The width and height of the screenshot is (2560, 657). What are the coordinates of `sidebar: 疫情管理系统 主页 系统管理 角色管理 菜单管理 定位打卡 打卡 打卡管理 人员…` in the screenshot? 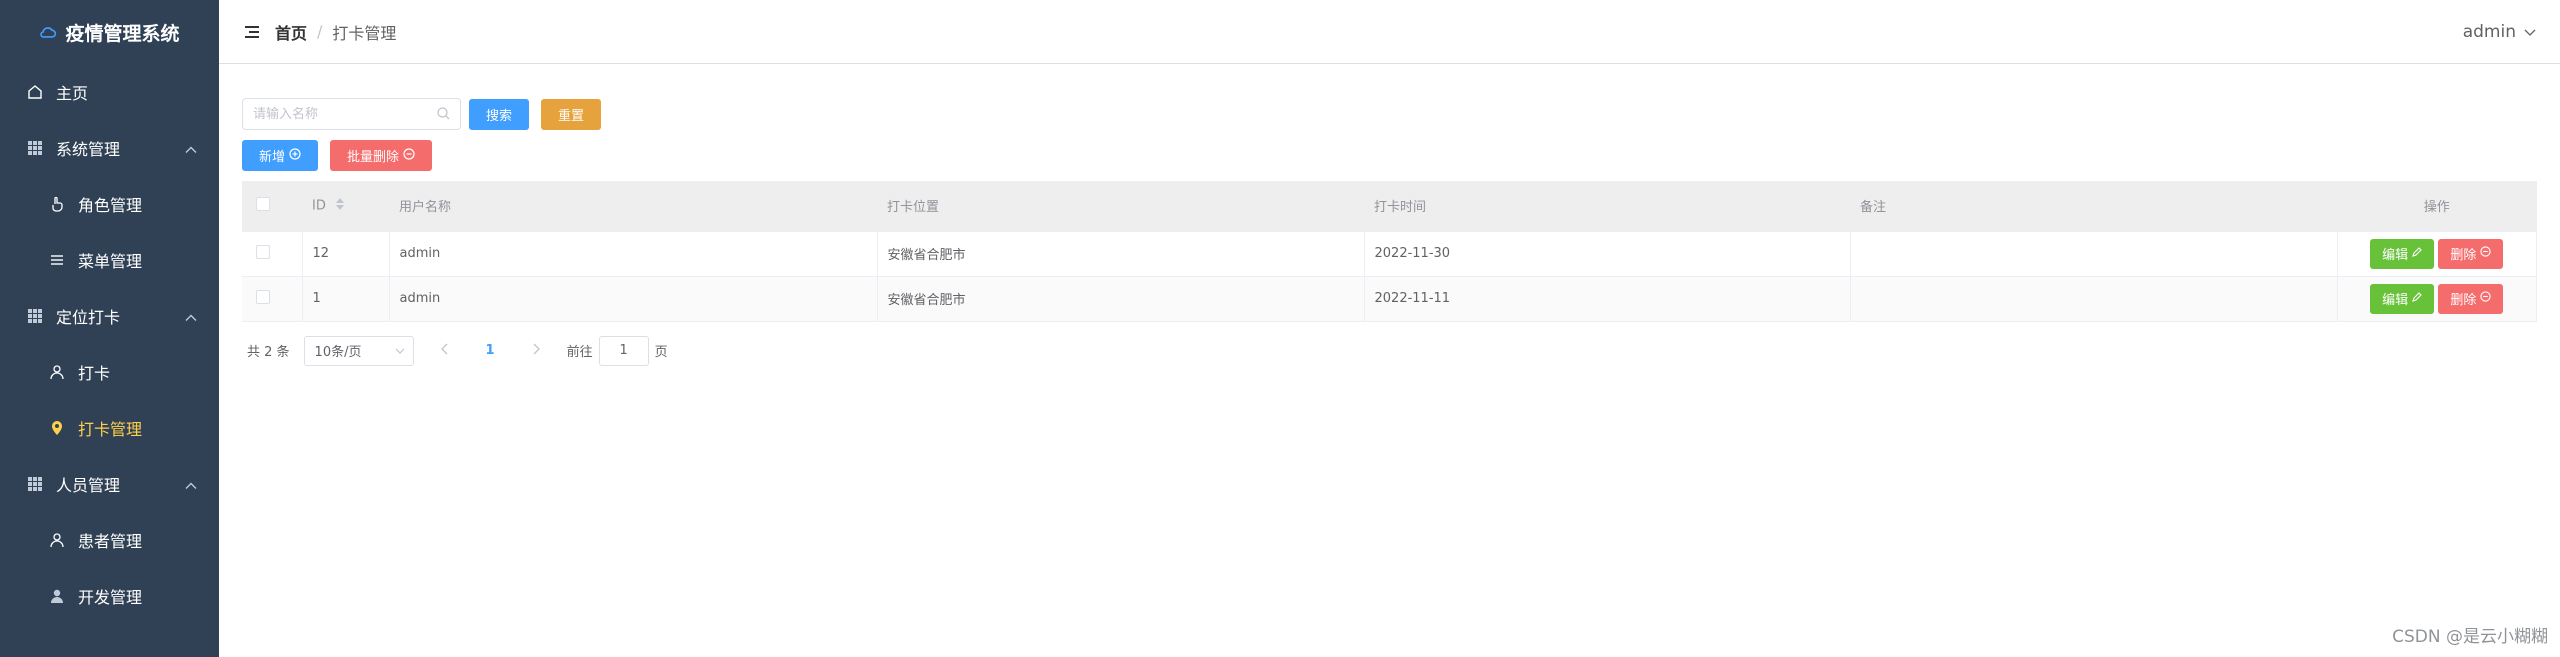 It's located at (109, 328).